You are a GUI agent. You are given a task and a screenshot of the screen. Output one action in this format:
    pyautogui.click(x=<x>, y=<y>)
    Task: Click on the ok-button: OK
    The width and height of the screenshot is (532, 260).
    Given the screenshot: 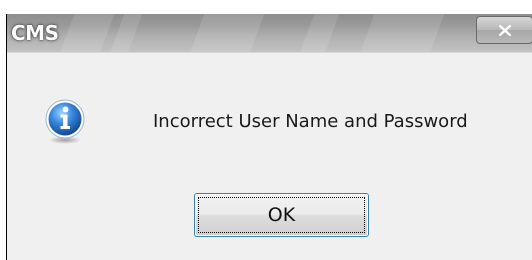 What is the action you would take?
    pyautogui.click(x=281, y=215)
    